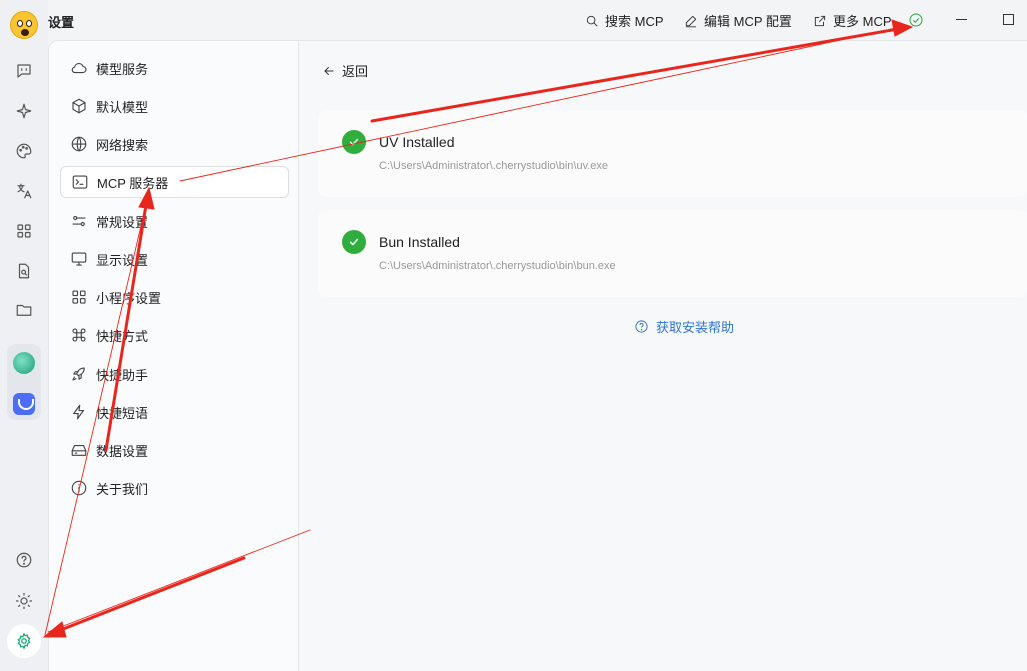 The height and width of the screenshot is (671, 1027). I want to click on menu-label: 快捷短语, so click(122, 413).